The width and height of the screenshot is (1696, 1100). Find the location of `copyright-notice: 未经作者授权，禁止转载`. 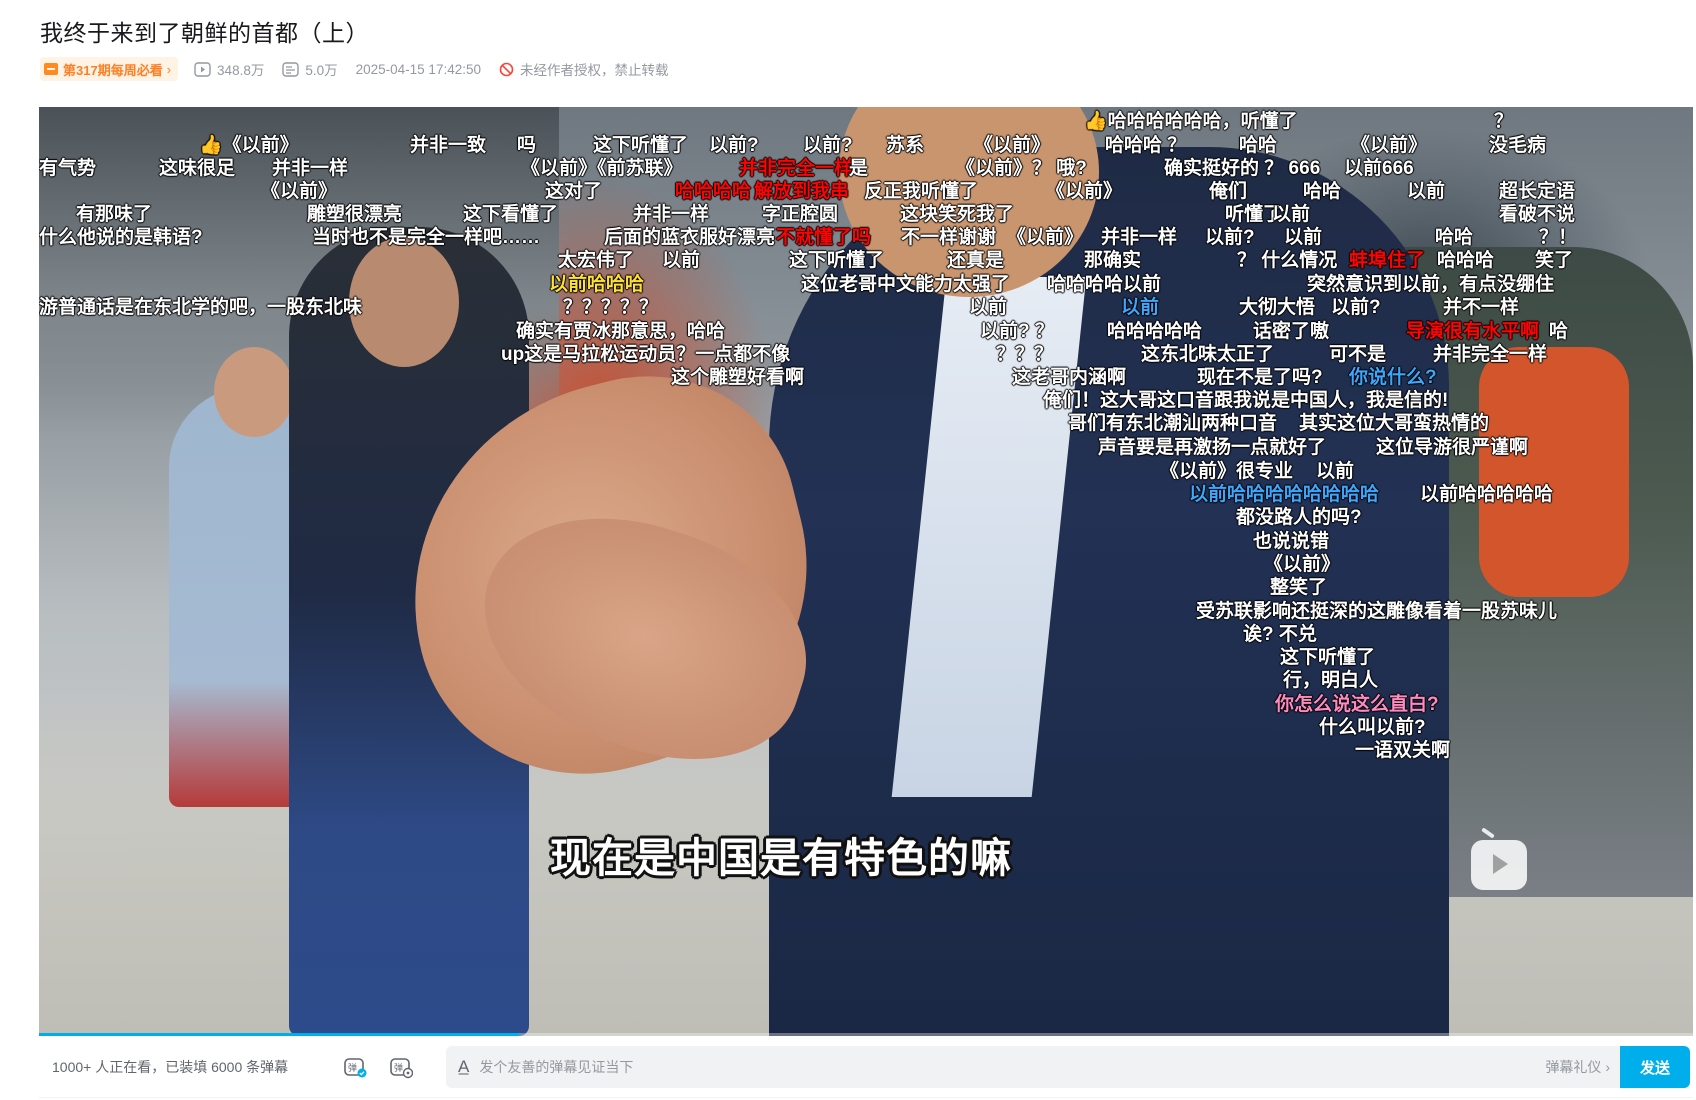

copyright-notice: 未经作者授权，禁止转载 is located at coordinates (583, 69).